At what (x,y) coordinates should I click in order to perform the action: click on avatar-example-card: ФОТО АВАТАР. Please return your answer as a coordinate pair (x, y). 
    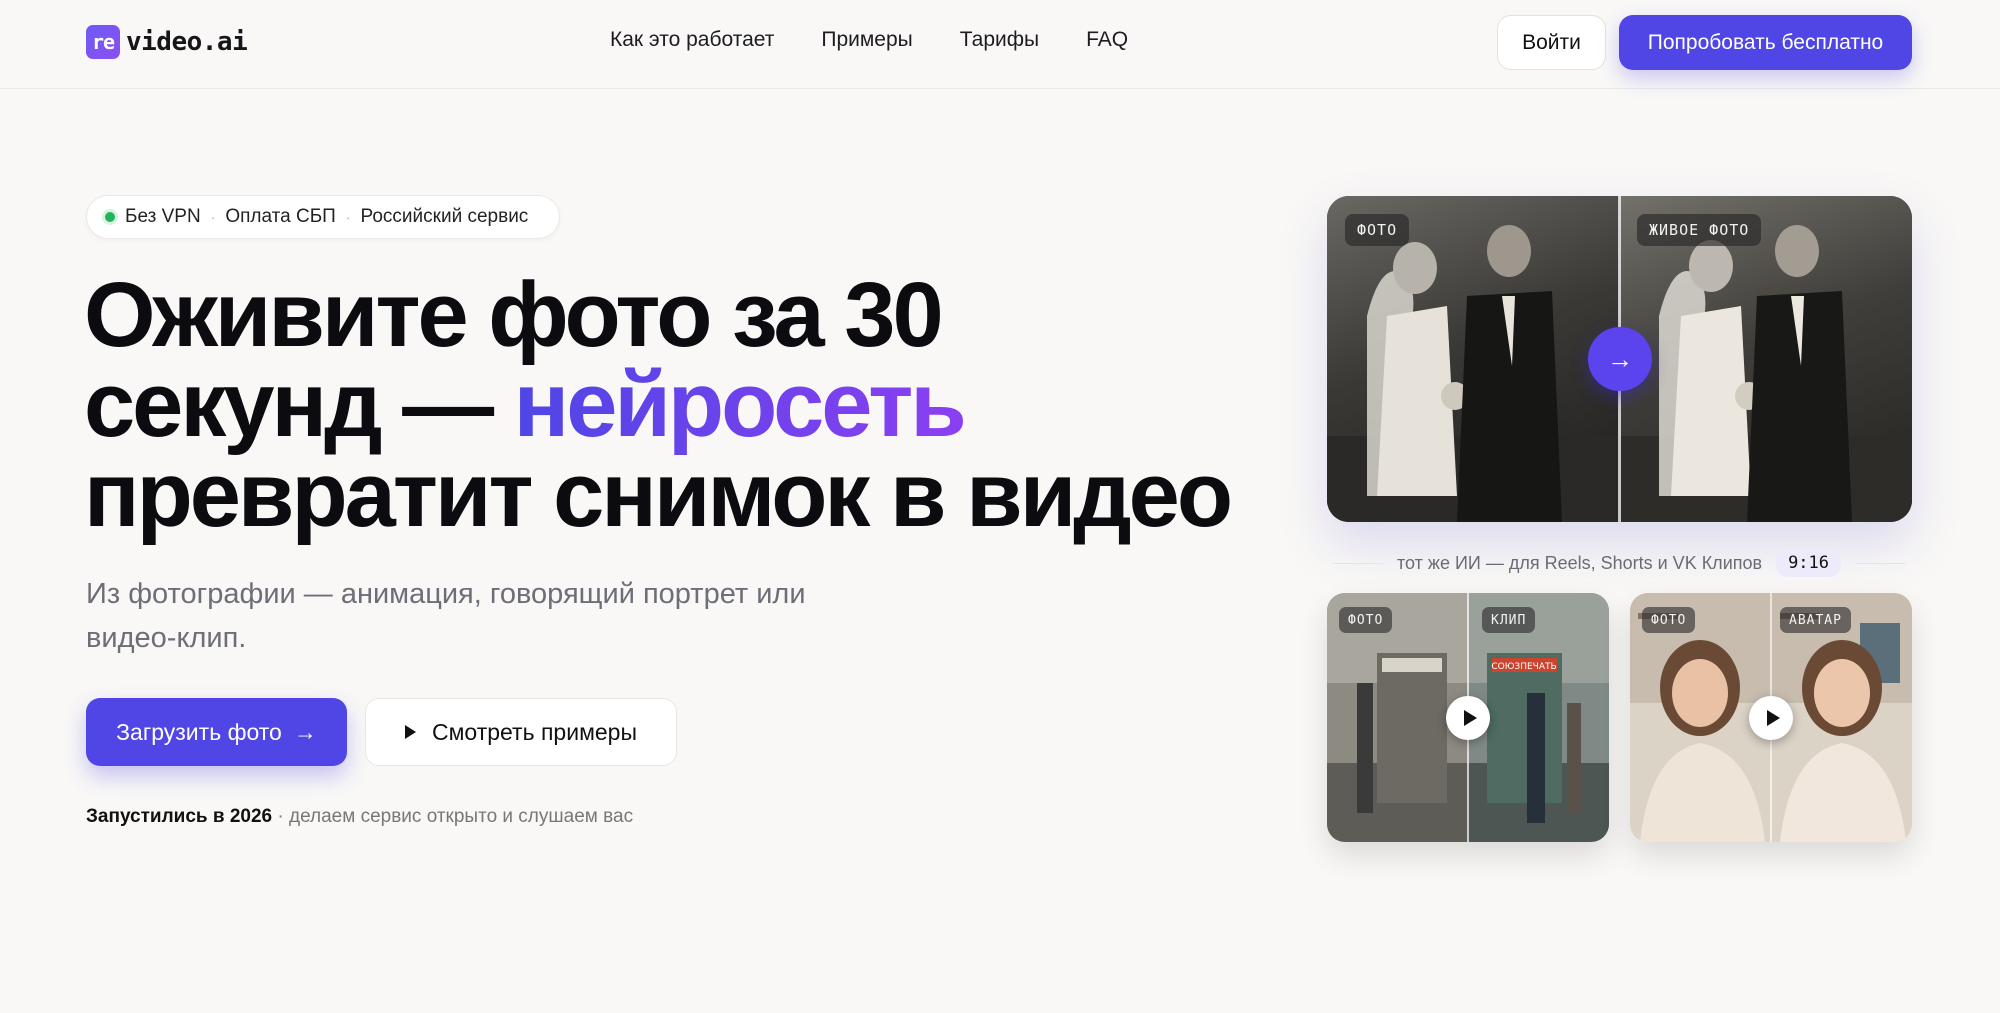
    Looking at the image, I should click on (1771, 717).